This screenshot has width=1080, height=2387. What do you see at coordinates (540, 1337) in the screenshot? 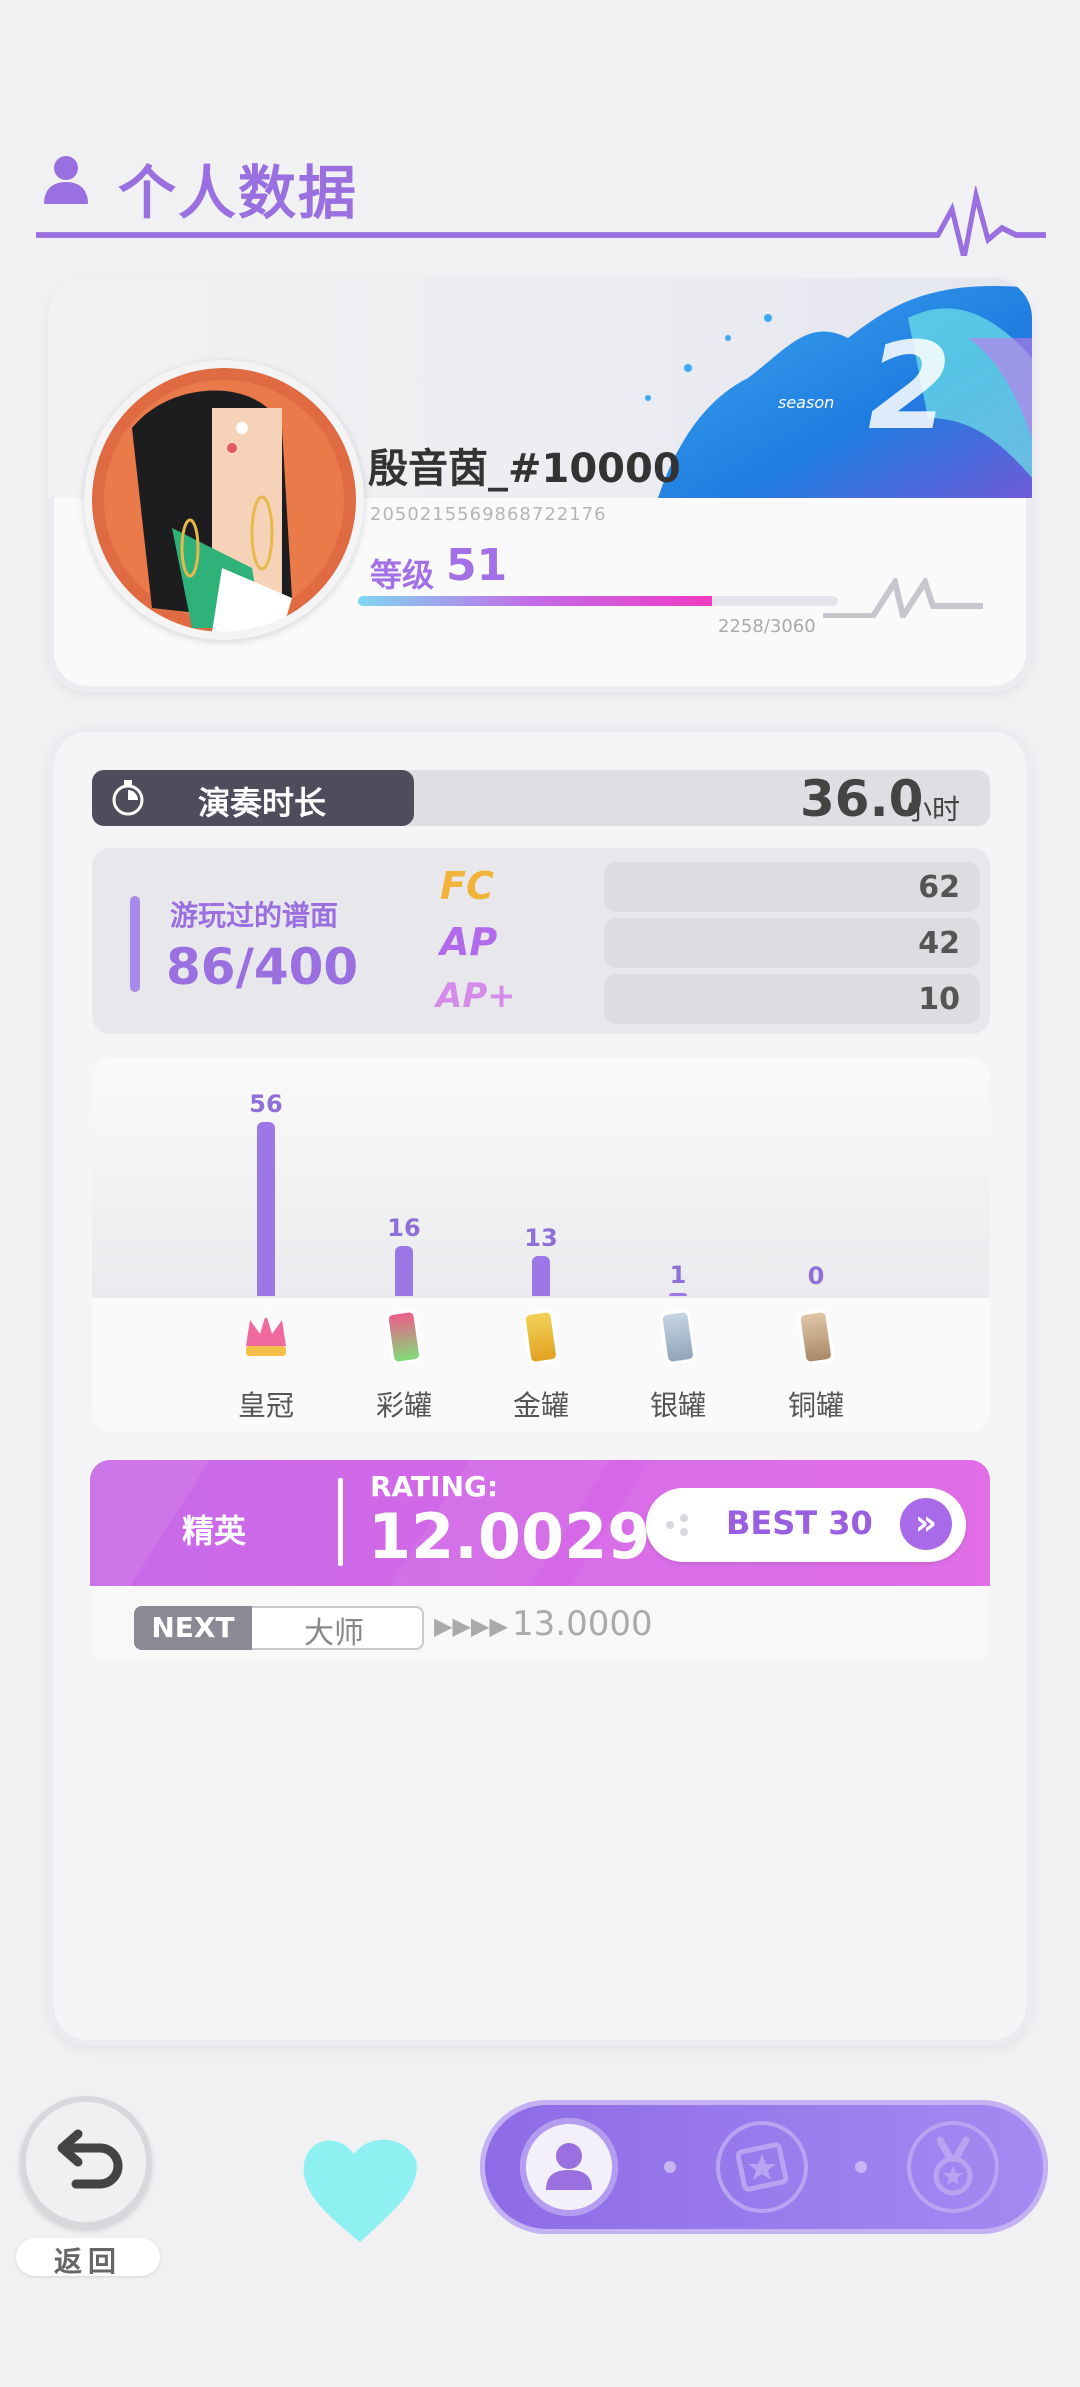
I see `gold-can-icon` at bounding box center [540, 1337].